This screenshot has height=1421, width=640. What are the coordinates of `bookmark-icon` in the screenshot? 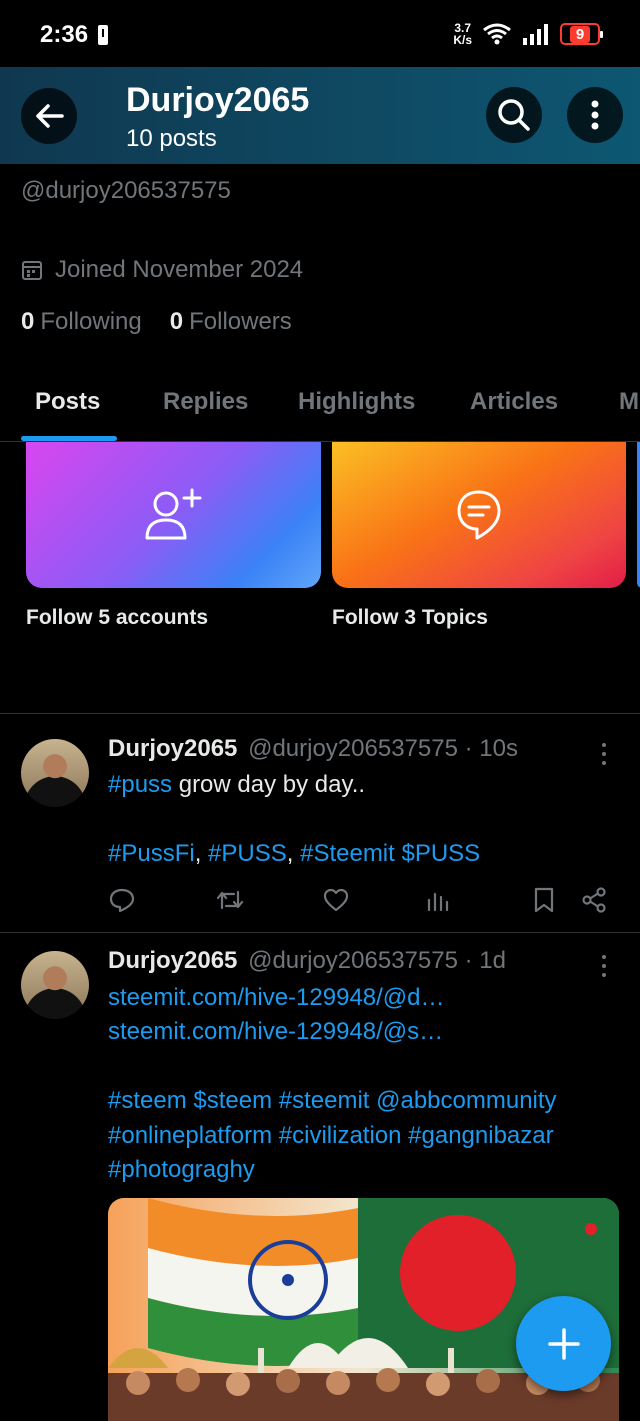 It's located at (544, 900).